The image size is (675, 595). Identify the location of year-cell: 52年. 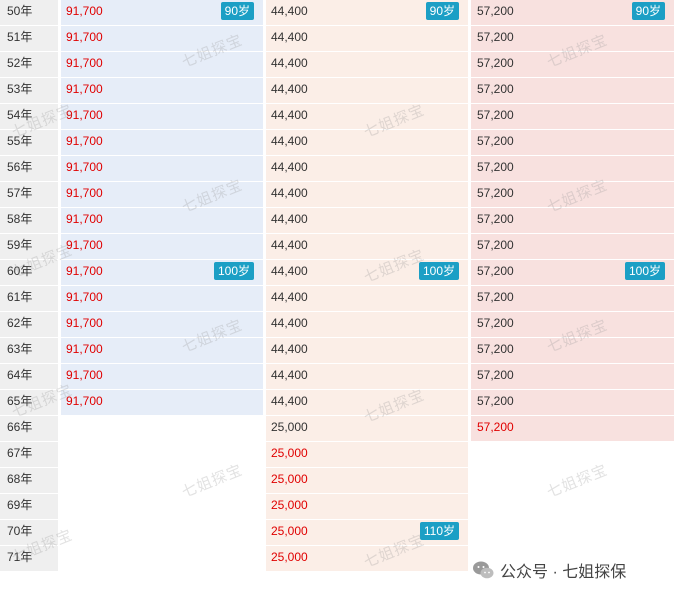
(29, 65).